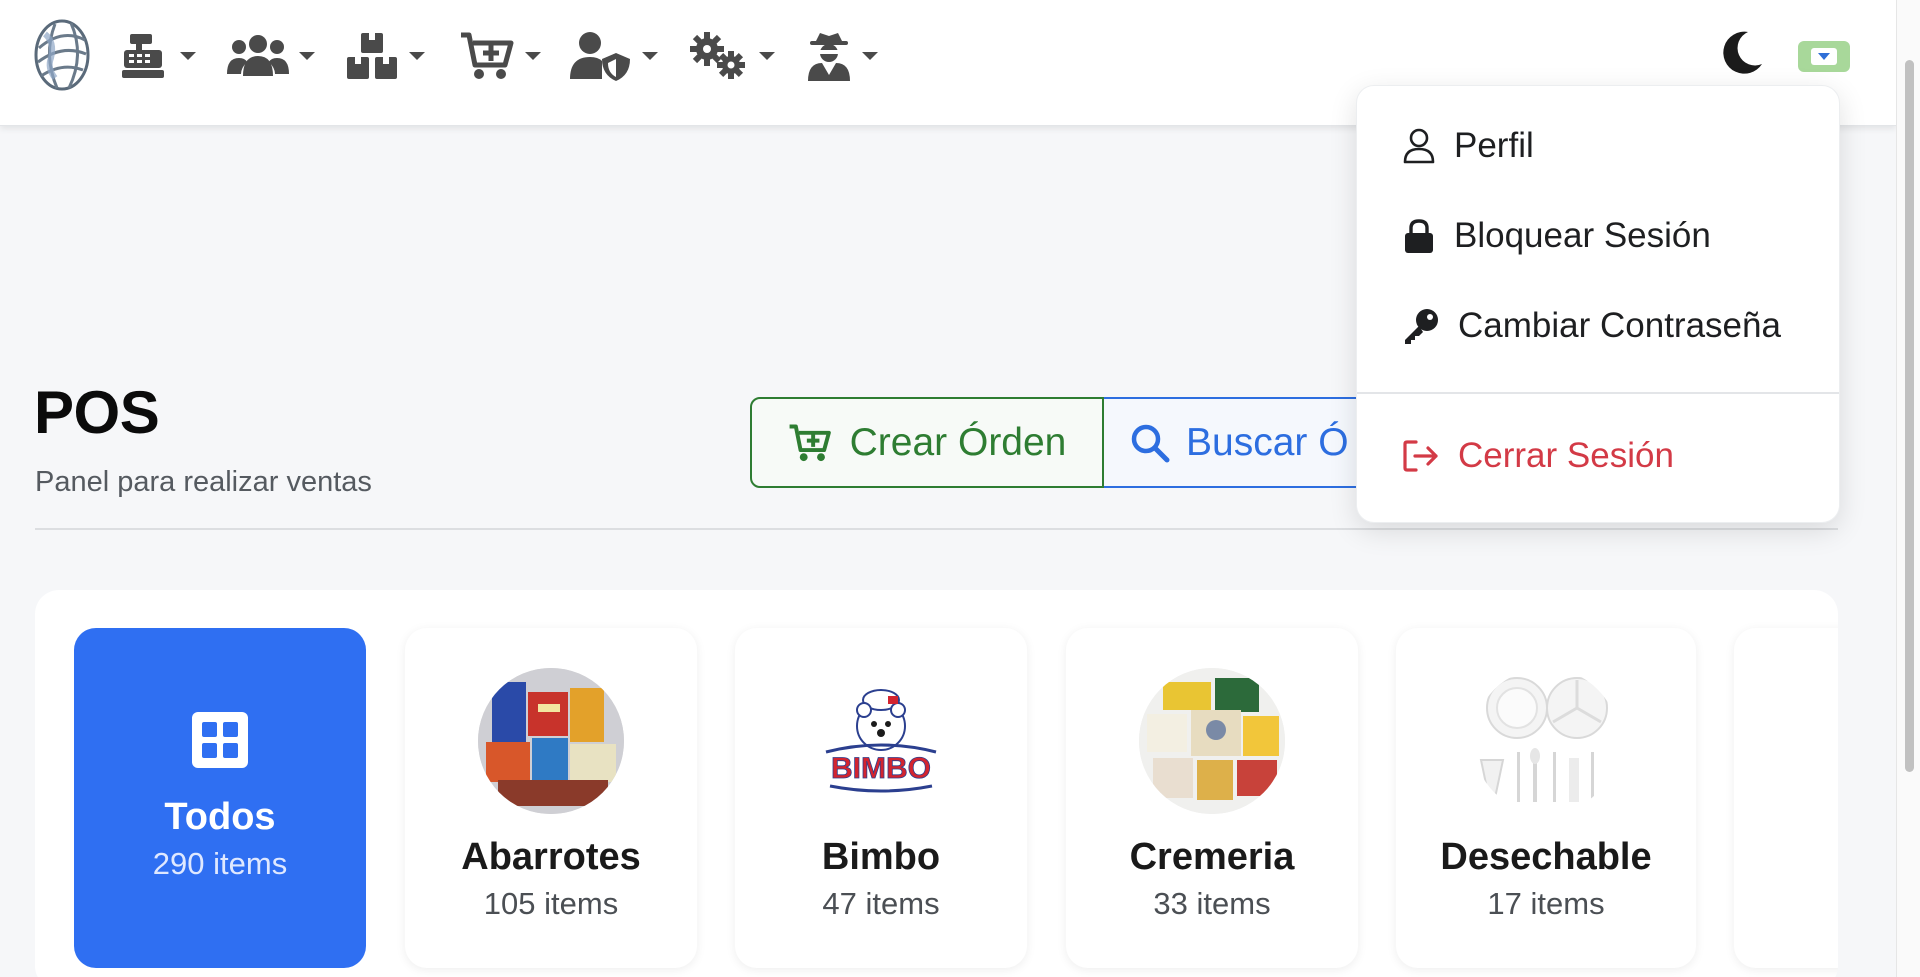 The image size is (1920, 977). What do you see at coordinates (1582, 235) in the screenshot?
I see `menu-item-label: Bloquear Sesión` at bounding box center [1582, 235].